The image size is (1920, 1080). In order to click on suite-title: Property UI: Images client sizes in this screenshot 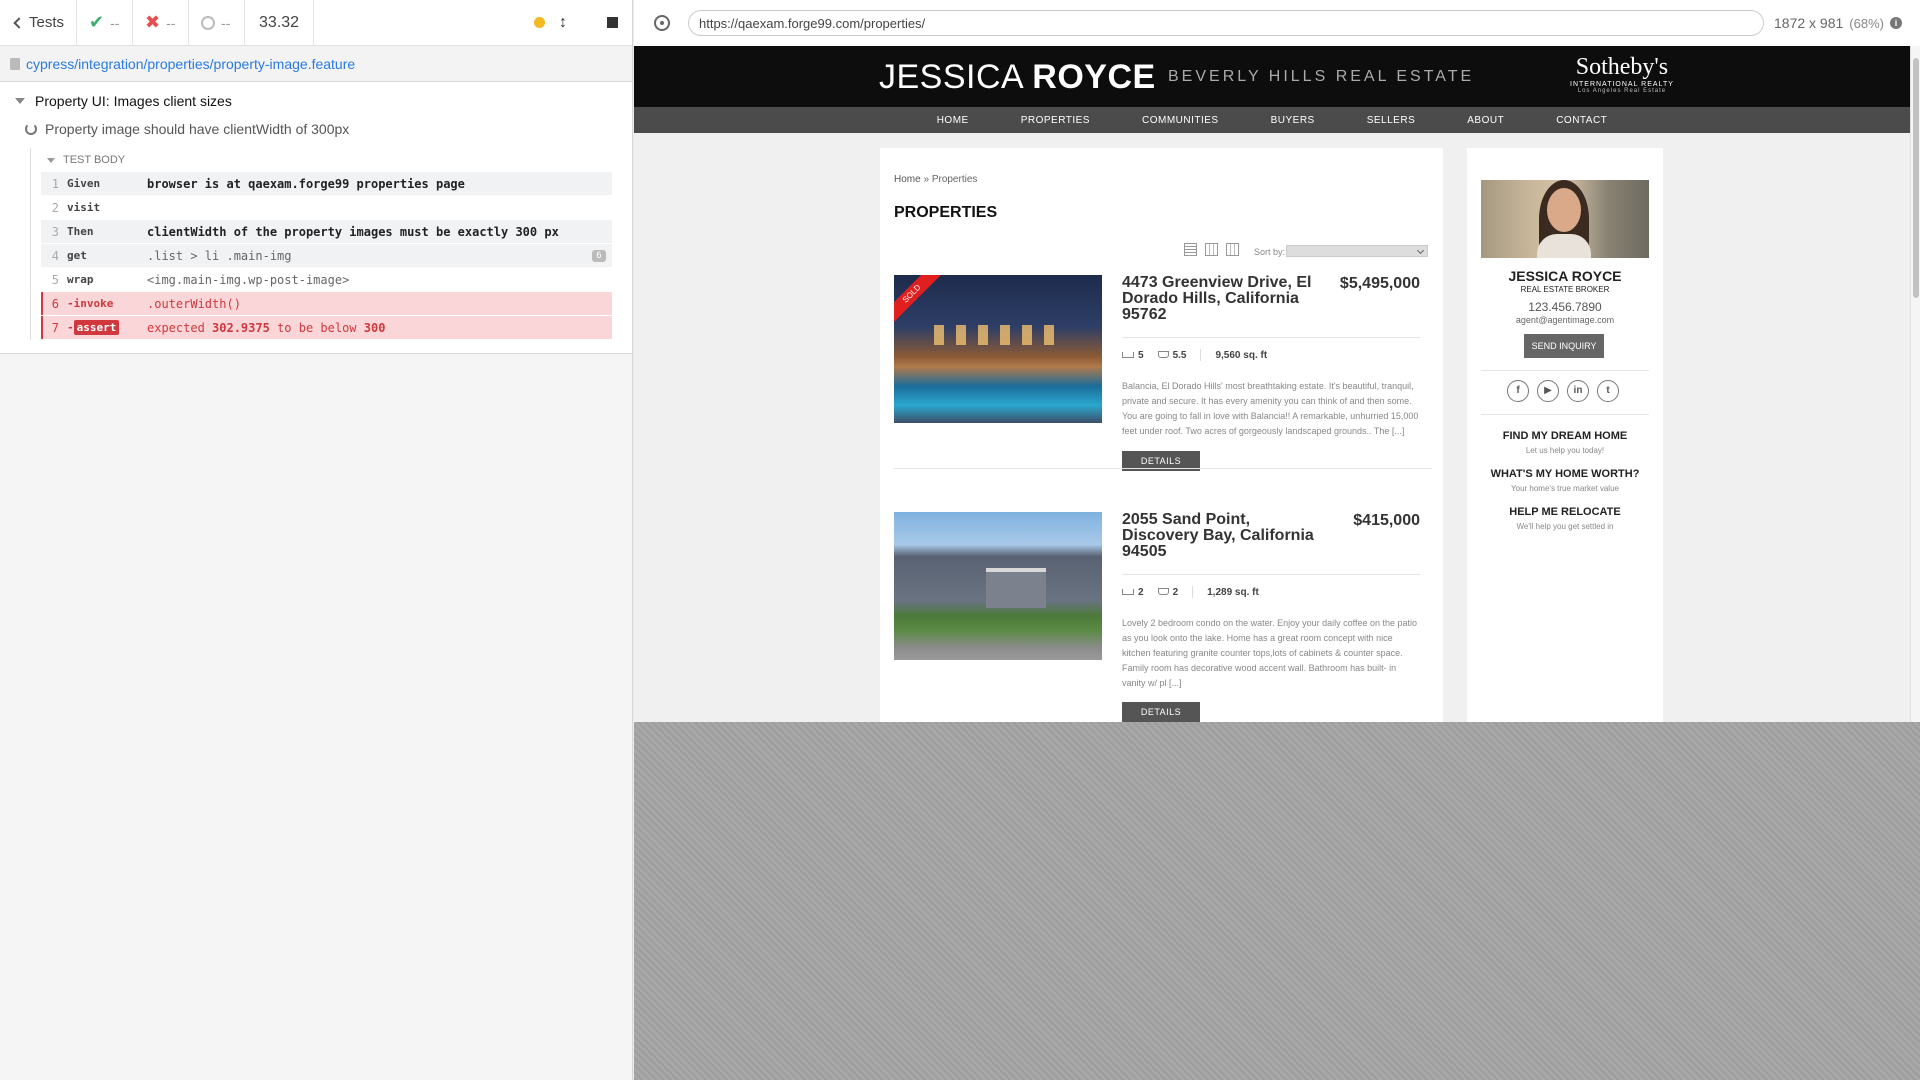, I will do `click(316, 101)`.